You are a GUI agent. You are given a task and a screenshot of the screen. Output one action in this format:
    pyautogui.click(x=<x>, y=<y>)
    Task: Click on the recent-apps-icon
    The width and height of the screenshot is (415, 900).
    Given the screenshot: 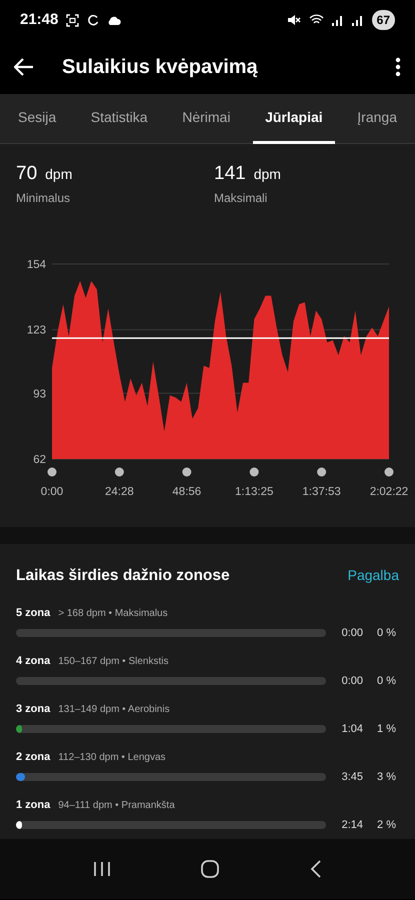 What is the action you would take?
    pyautogui.click(x=101, y=869)
    